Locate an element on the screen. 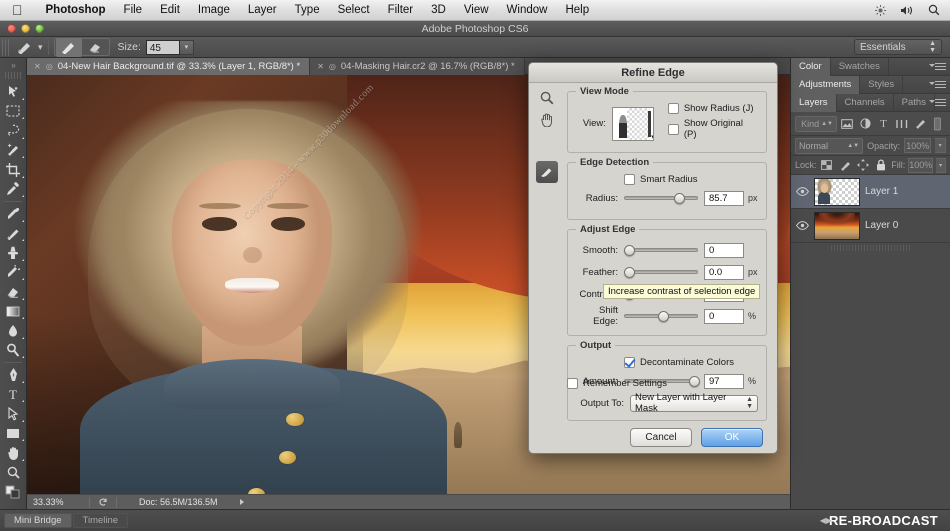 The height and width of the screenshot is (531, 950). history-brush-icon is located at coordinates (13, 273).